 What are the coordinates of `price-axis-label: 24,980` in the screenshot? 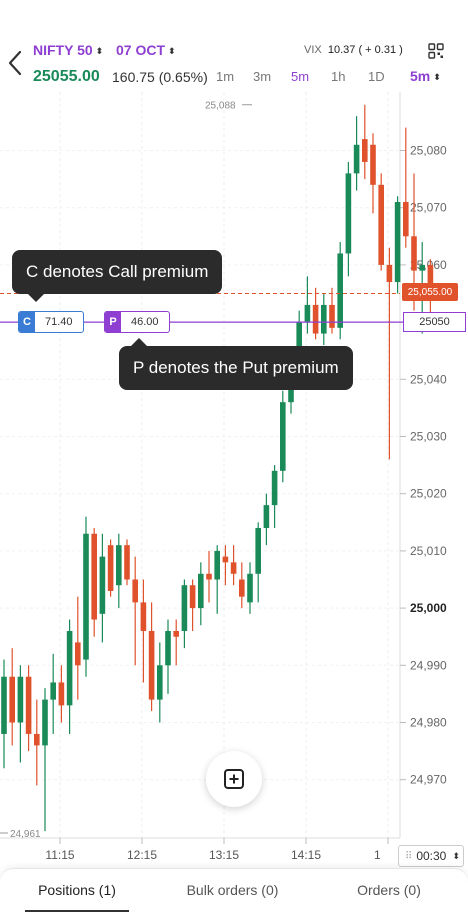 It's located at (428, 723).